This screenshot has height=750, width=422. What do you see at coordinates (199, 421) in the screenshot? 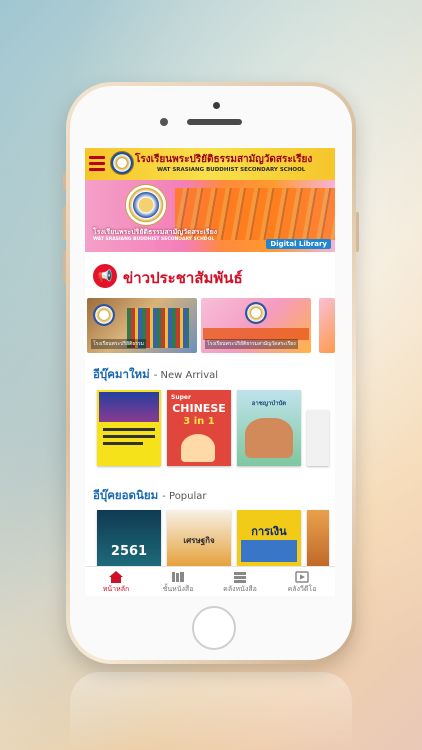
I see `book-subtitle: 3 in 1` at bounding box center [199, 421].